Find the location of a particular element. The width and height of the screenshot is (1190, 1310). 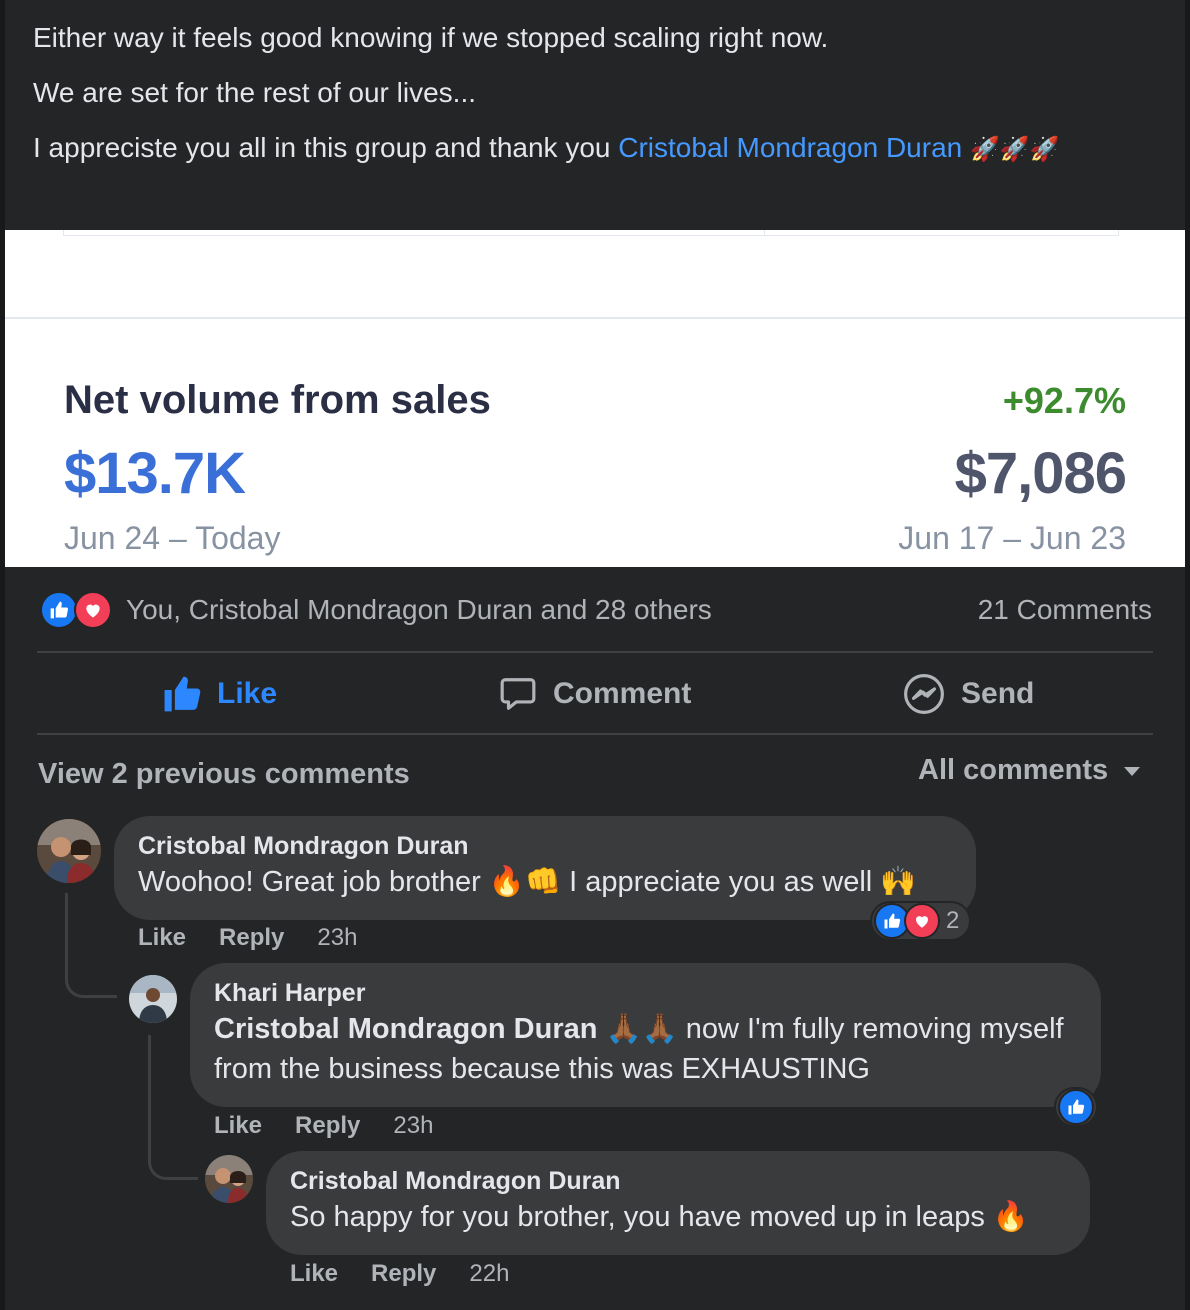

current-date-range: Jun 24 – Today is located at coordinates (172, 538).